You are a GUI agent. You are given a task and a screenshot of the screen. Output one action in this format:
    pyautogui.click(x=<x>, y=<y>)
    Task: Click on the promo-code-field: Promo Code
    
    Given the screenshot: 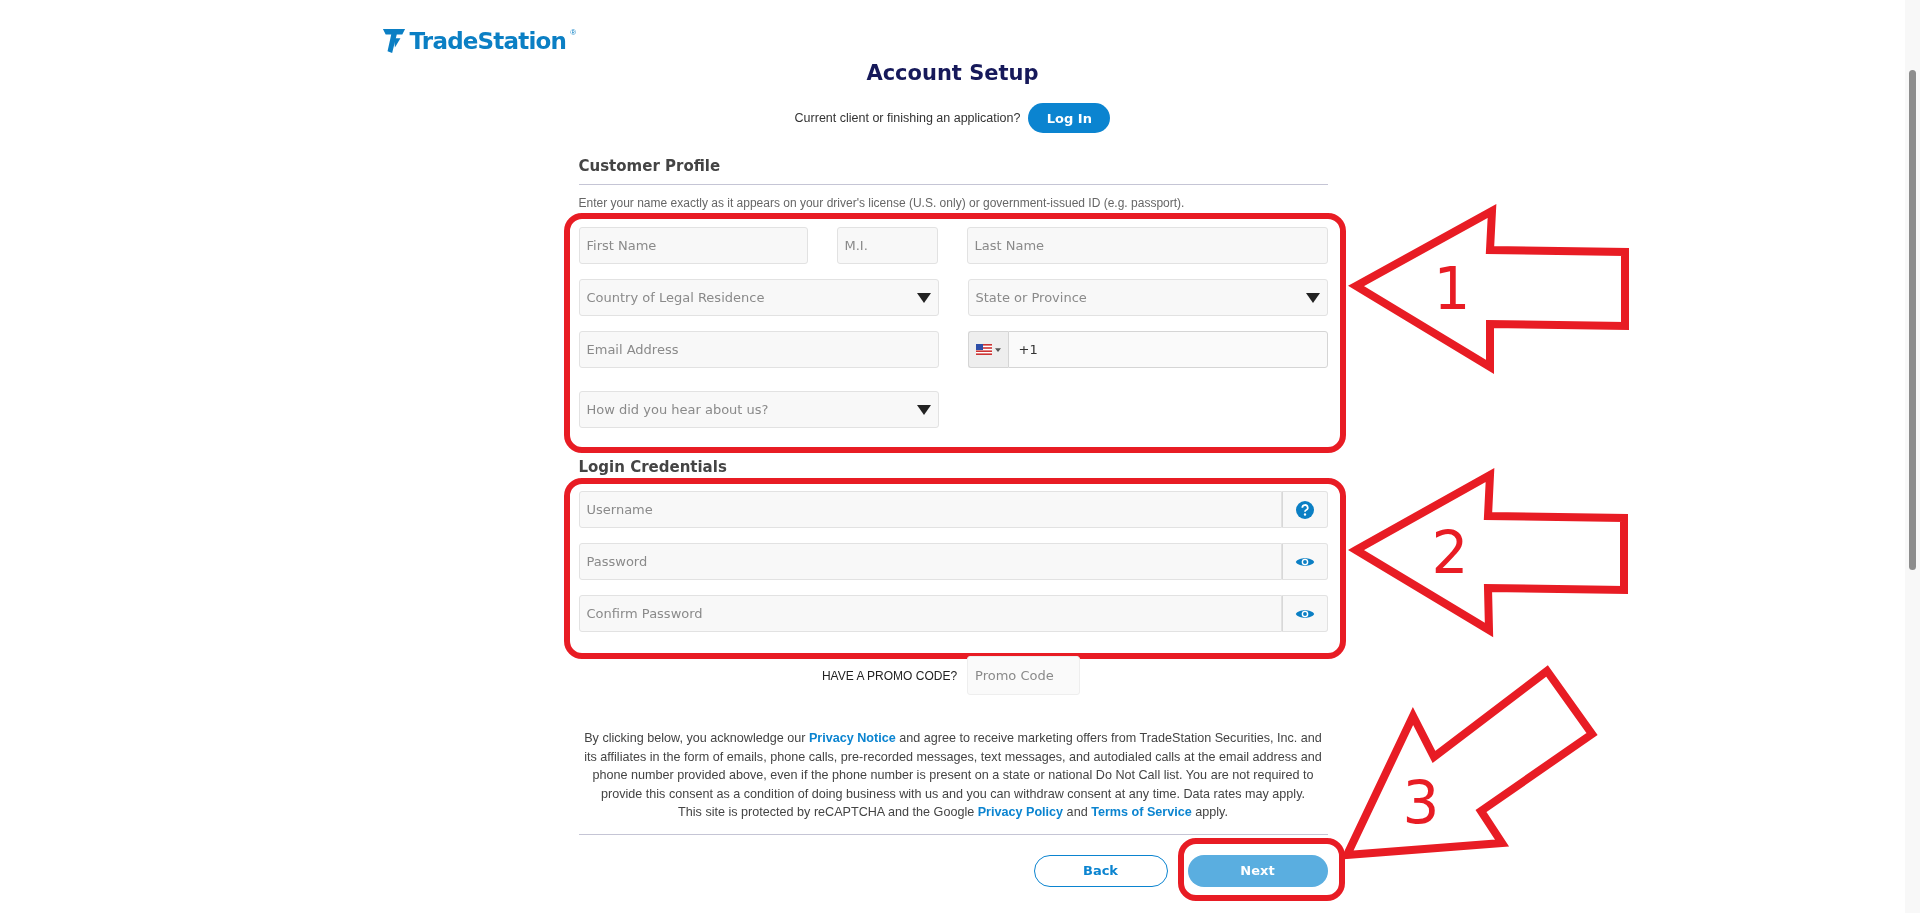 What is the action you would take?
    pyautogui.click(x=1024, y=675)
    